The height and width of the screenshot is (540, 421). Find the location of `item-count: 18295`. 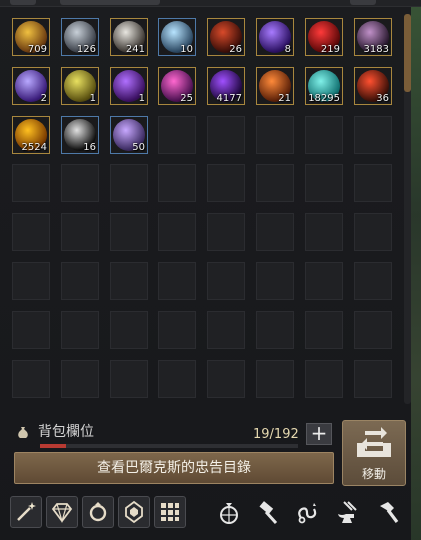

item-count: 18295 is located at coordinates (324, 98).